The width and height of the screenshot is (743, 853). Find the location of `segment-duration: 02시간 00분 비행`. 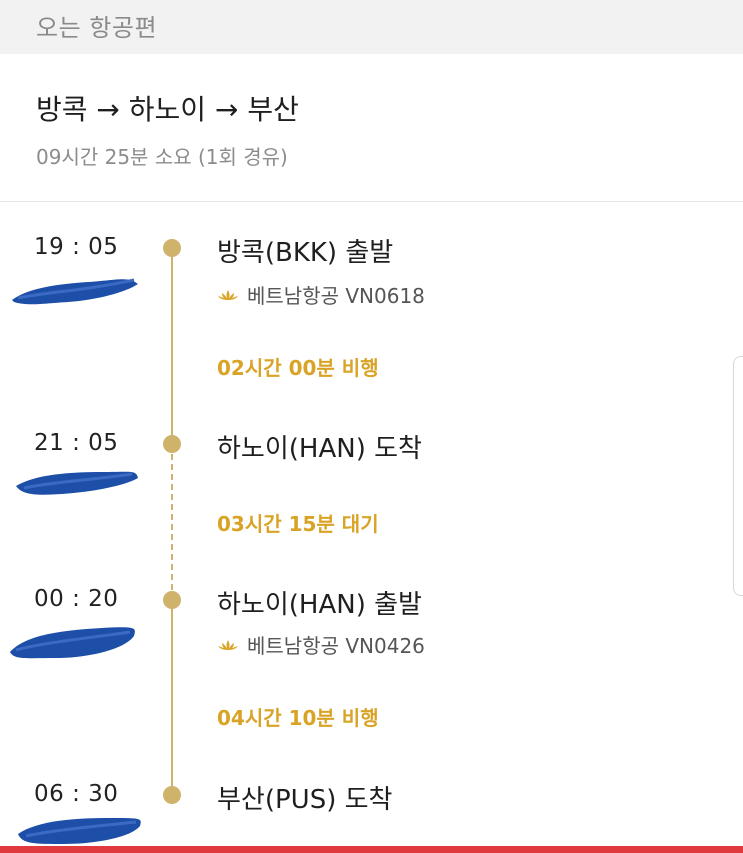

segment-duration: 02시간 00분 비행 is located at coordinates (298, 368).